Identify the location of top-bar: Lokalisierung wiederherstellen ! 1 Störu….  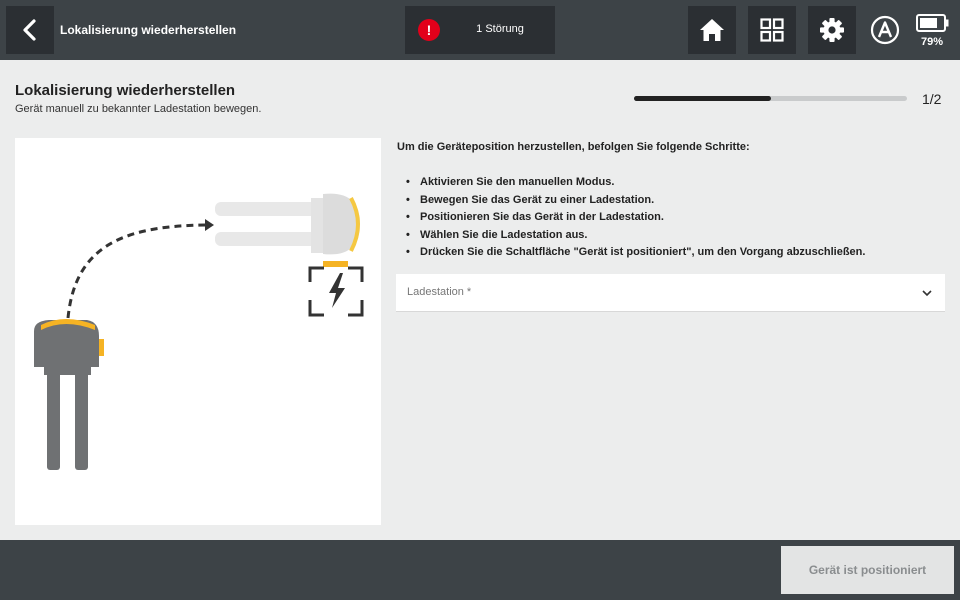
(480, 30).